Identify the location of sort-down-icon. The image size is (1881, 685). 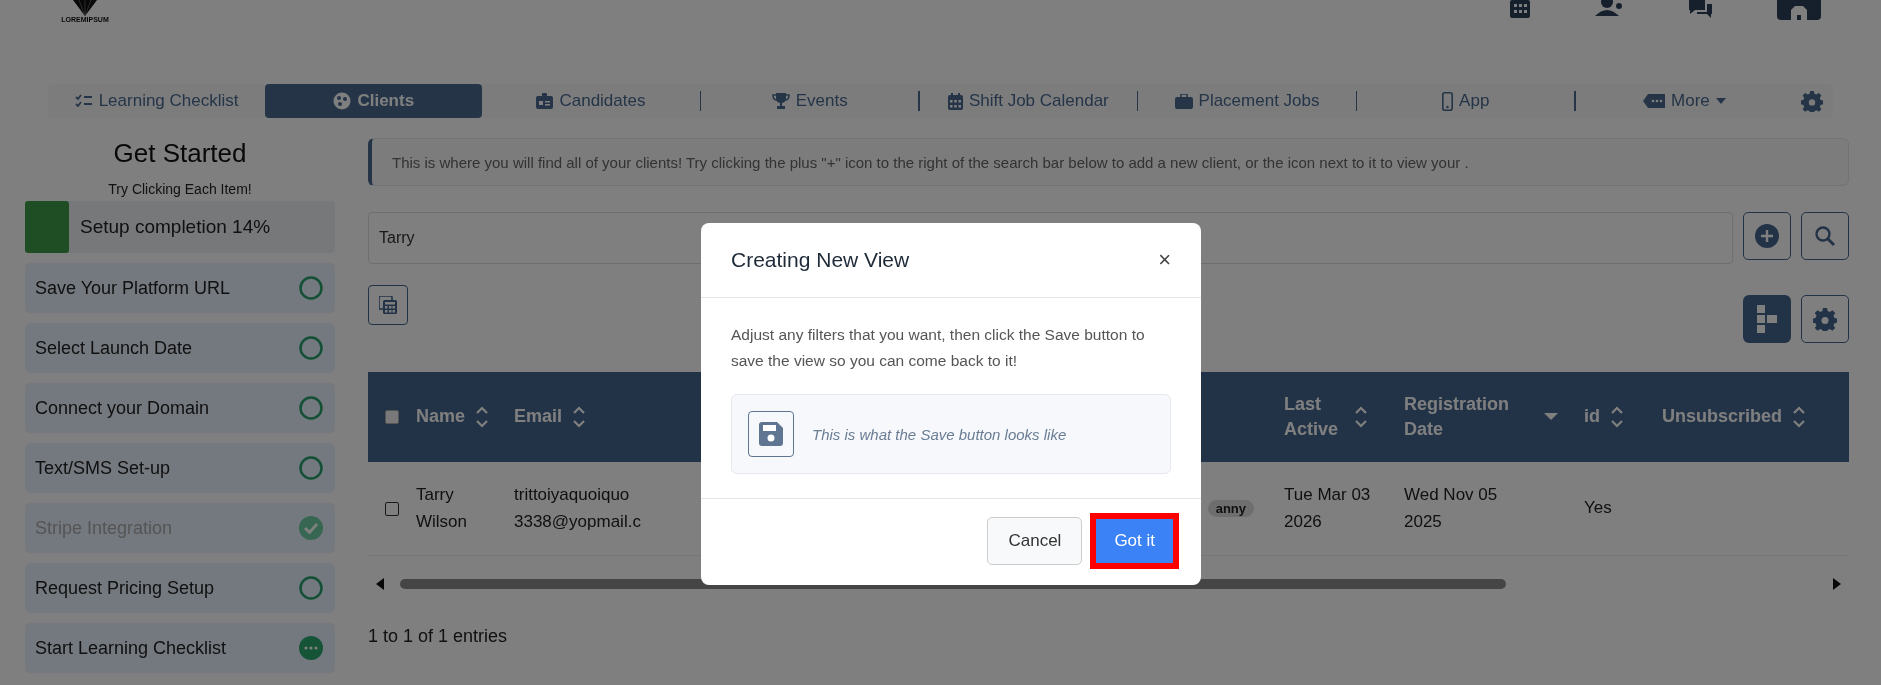
(1551, 417).